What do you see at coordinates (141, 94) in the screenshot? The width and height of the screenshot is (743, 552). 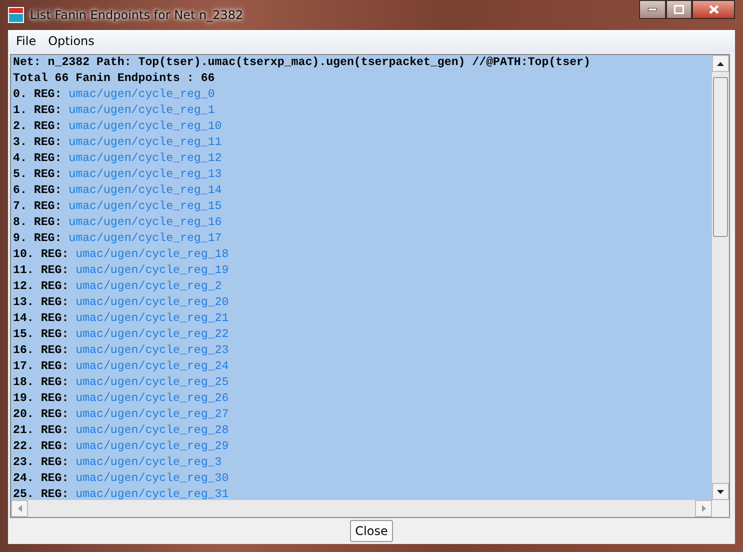 I see `endpoint-link: umac/ugen/cycle_reg_0` at bounding box center [141, 94].